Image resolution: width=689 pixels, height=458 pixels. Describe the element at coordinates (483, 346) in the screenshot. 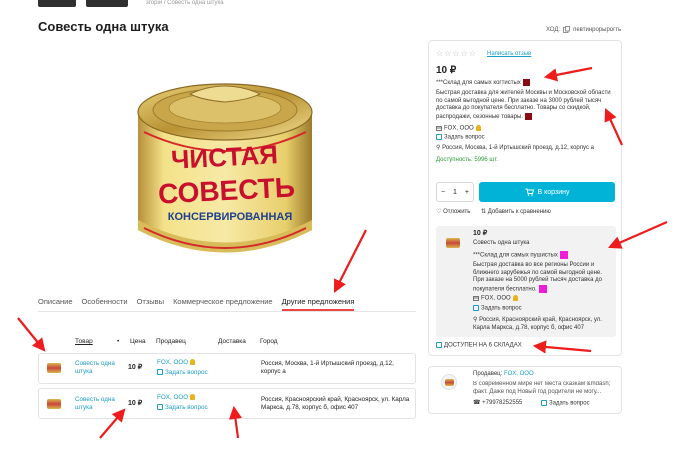

I see `availability-label: ДОСТУПЕН НА 6 СКЛАДАХ` at that location.